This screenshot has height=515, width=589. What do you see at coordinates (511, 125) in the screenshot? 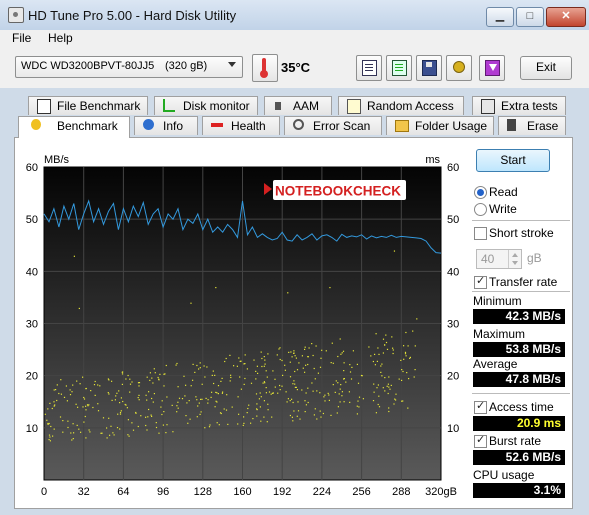
I see `erase-icon` at bounding box center [511, 125].